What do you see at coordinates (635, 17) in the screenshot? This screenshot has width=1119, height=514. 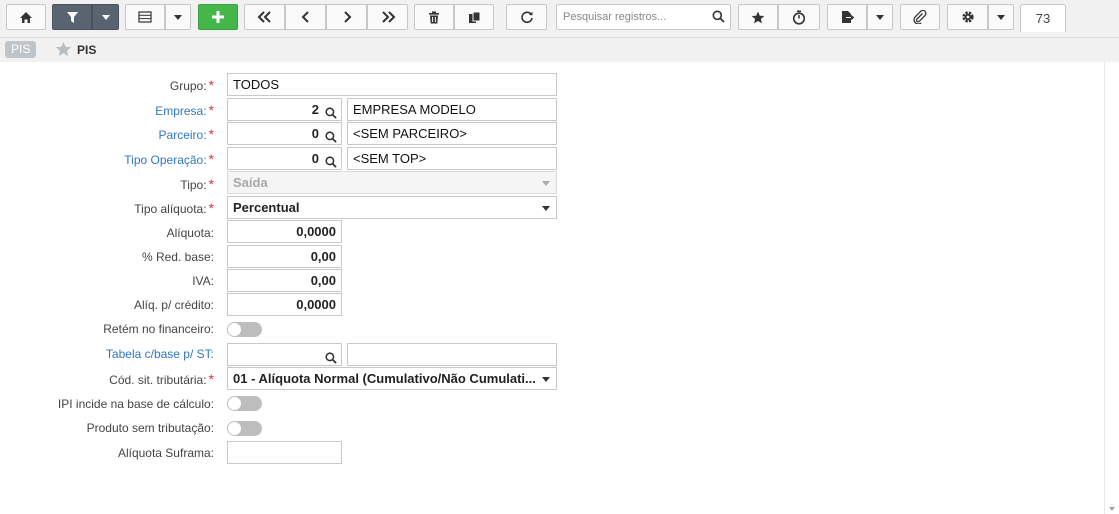 I see `search-input` at bounding box center [635, 17].